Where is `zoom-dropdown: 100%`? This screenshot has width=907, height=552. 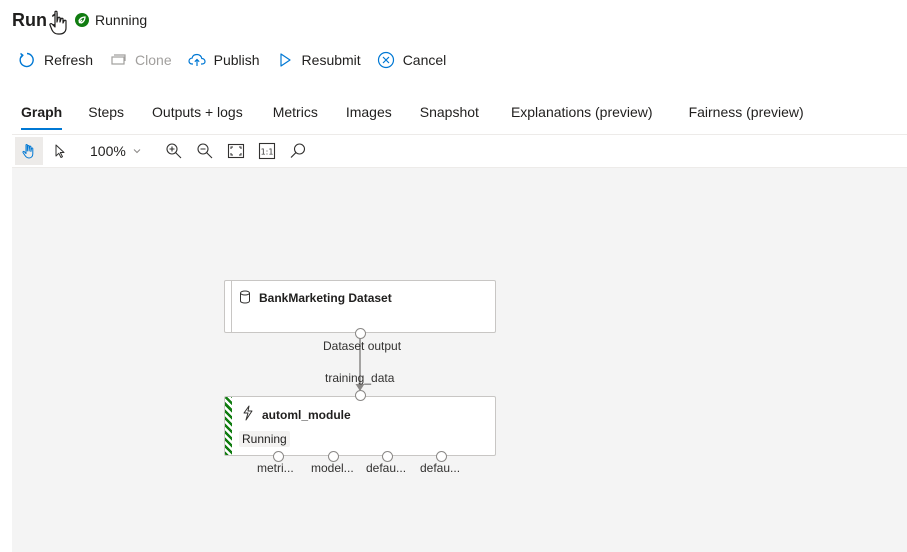 zoom-dropdown: 100% is located at coordinates (119, 151).